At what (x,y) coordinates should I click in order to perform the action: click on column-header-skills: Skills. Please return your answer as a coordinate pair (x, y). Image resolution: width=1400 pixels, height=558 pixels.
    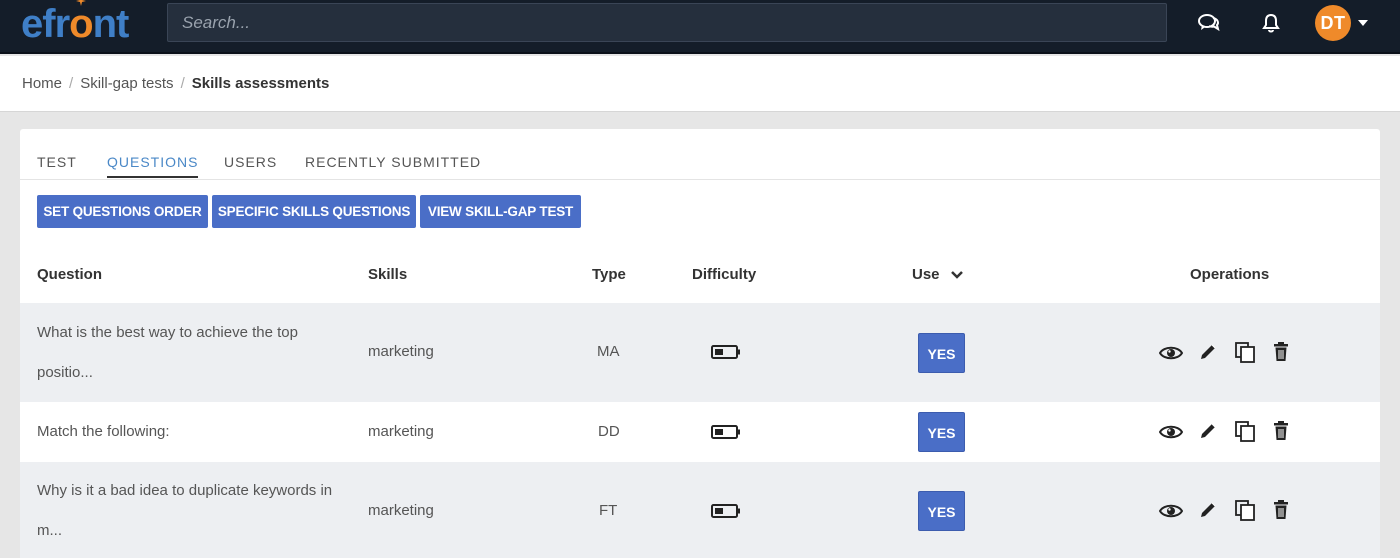
    Looking at the image, I should click on (387, 274).